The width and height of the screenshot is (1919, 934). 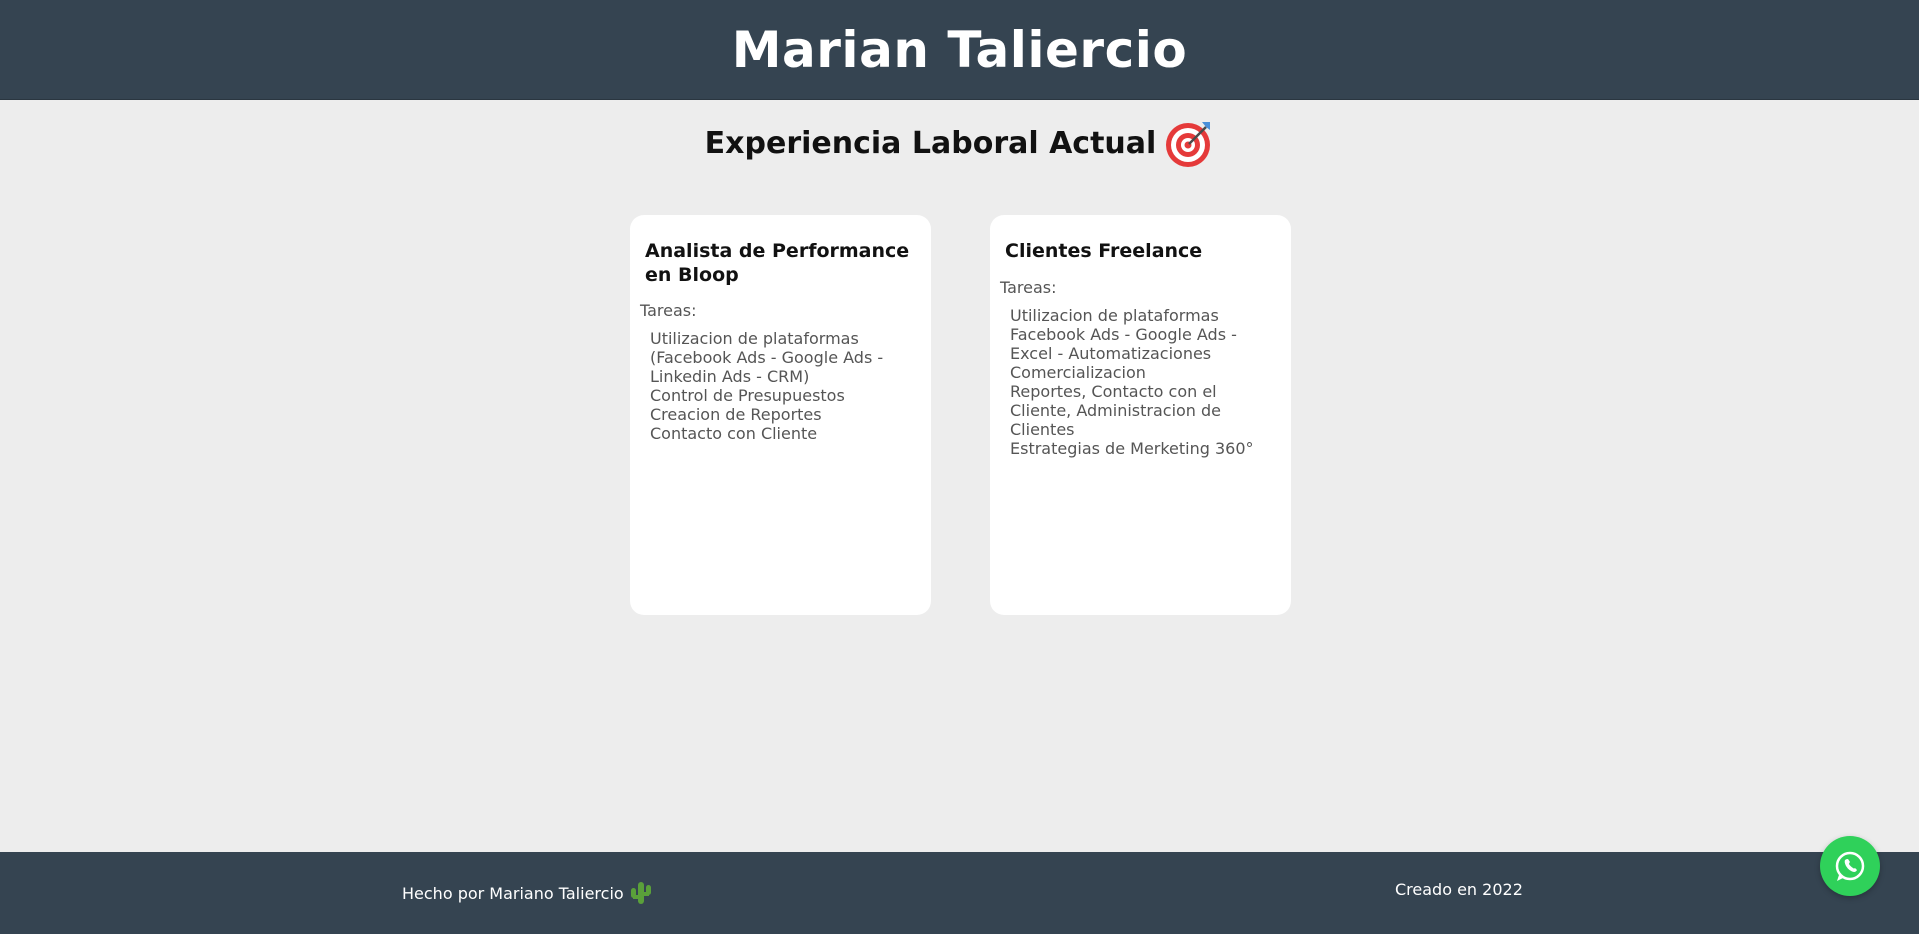 What do you see at coordinates (777, 263) in the screenshot?
I see `card-title: Analista de Performance en Bloop` at bounding box center [777, 263].